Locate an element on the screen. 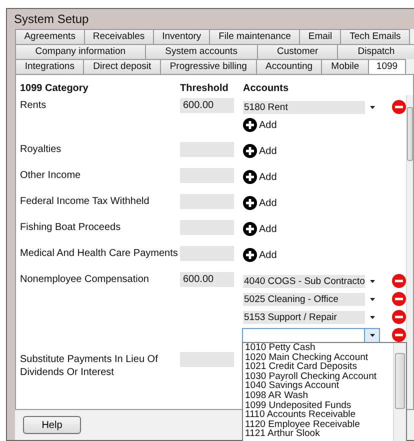 The height and width of the screenshot is (441, 414). column-header: Threshold is located at coordinates (205, 88).